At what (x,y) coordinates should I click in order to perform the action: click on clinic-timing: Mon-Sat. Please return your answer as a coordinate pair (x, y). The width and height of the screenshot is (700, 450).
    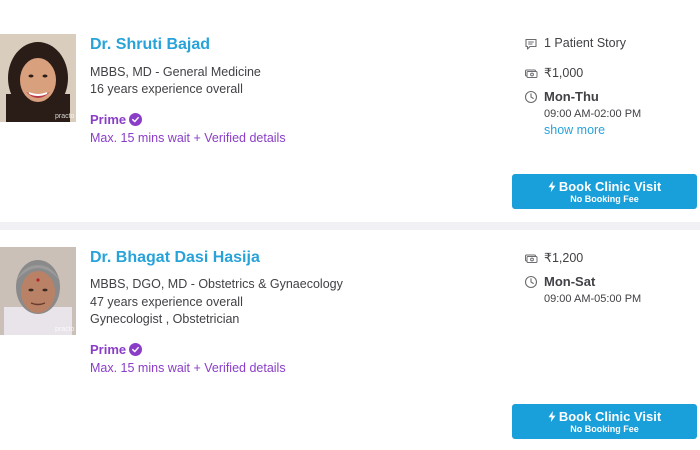
    Looking at the image, I should click on (559, 281).